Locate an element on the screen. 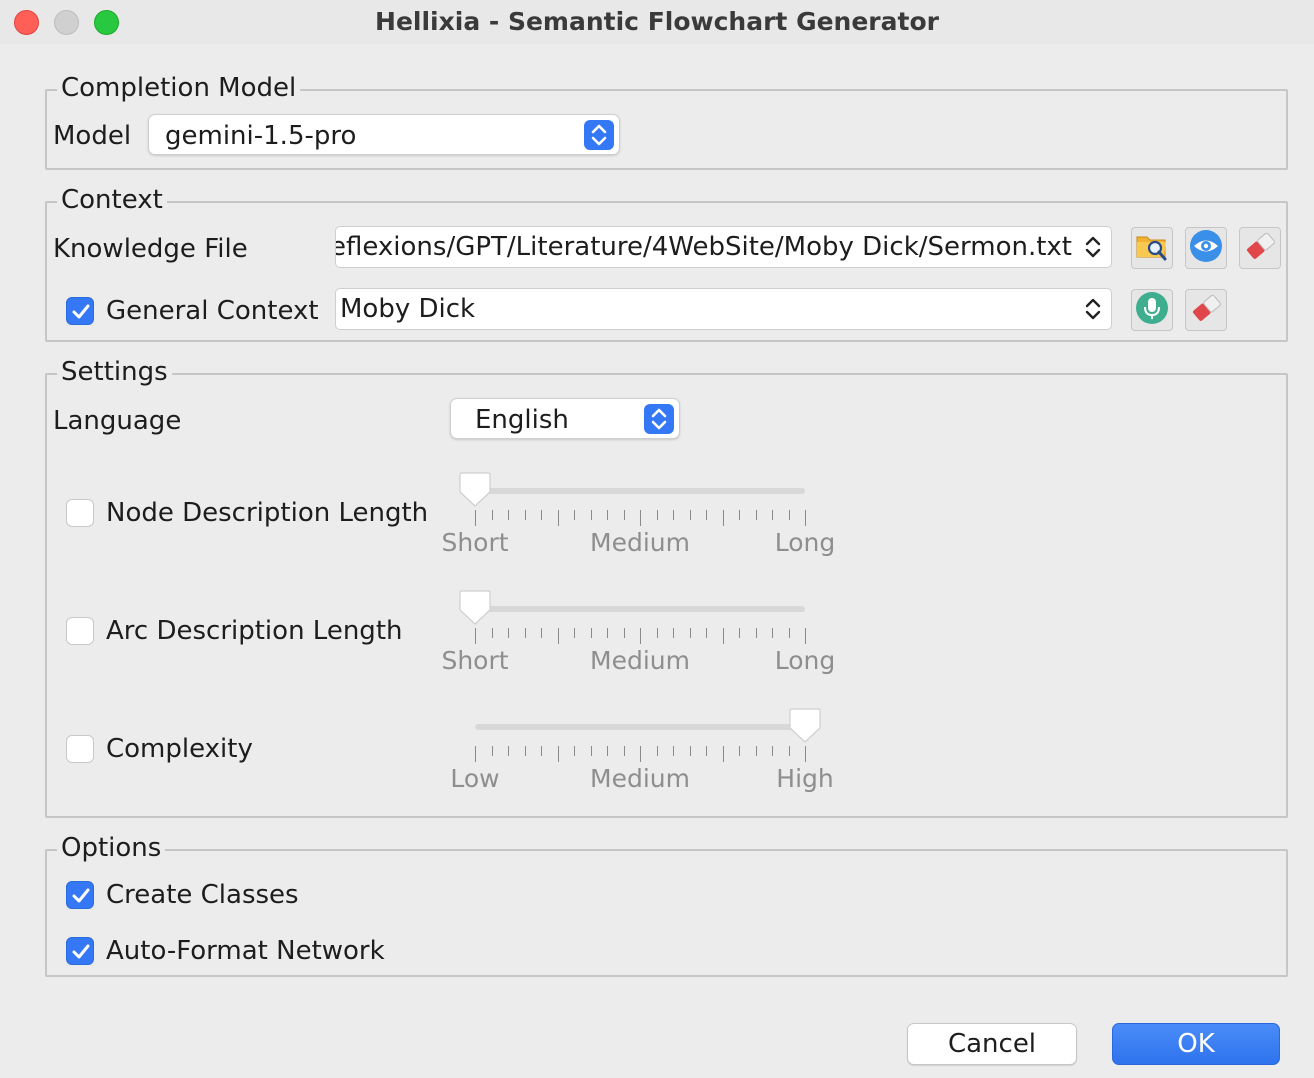  node-description-slider: Short Medium Long is located at coordinates (653, 529).